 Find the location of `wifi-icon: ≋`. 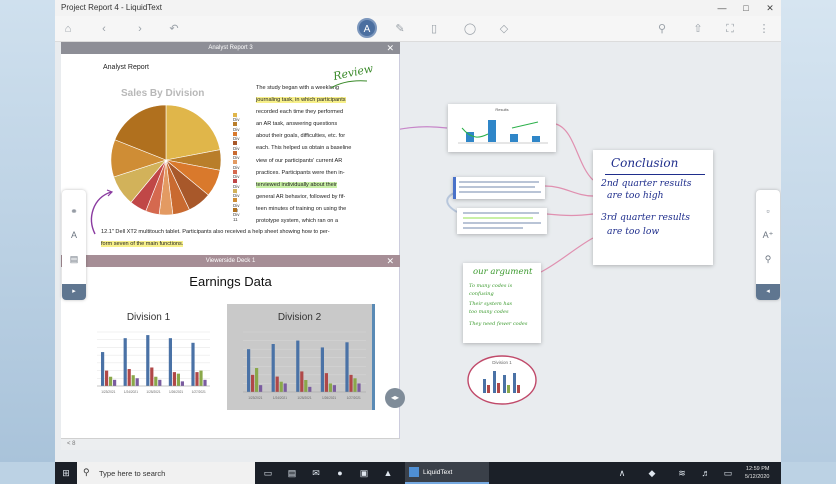

wifi-icon: ≋ is located at coordinates (682, 473).